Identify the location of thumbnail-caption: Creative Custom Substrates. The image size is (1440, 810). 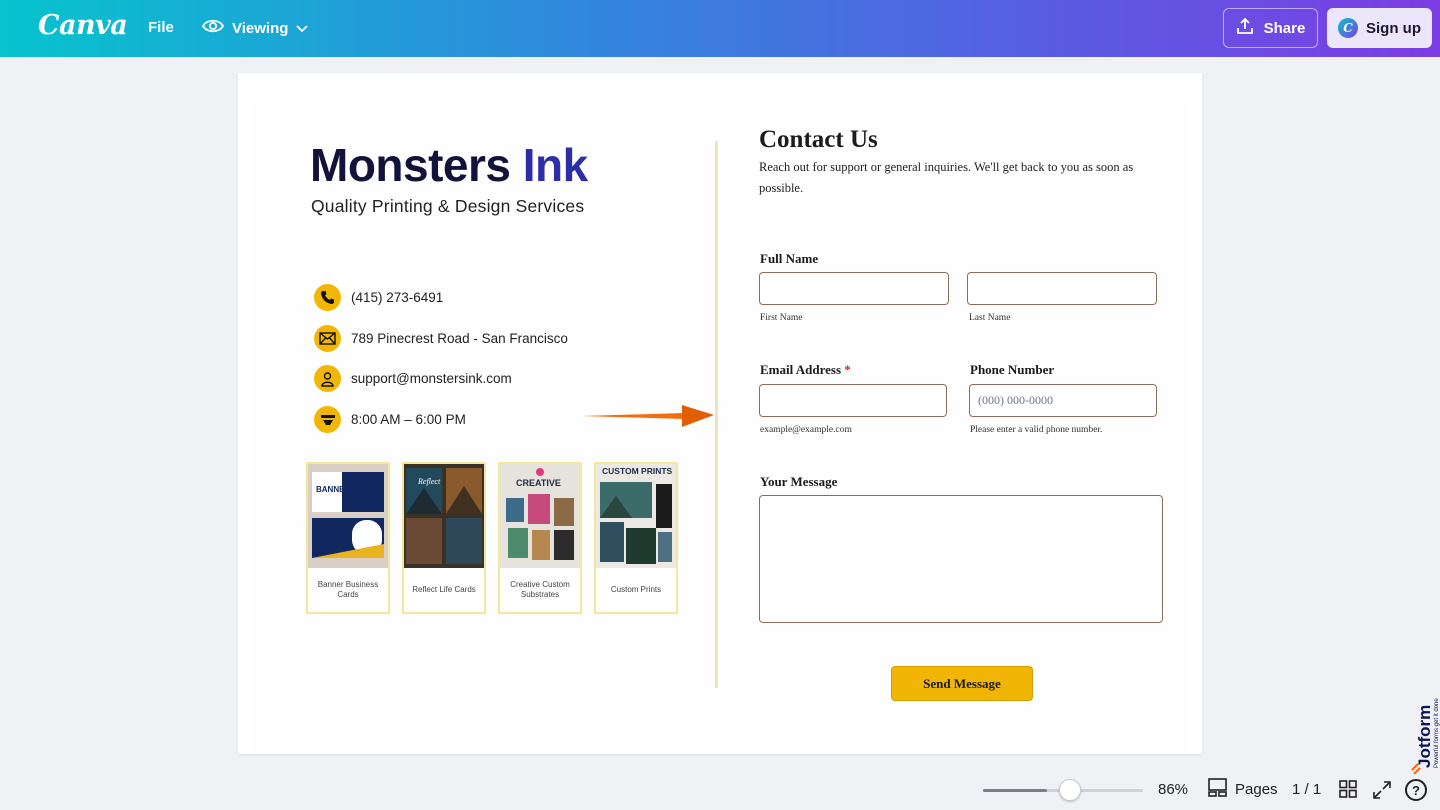
(540, 589).